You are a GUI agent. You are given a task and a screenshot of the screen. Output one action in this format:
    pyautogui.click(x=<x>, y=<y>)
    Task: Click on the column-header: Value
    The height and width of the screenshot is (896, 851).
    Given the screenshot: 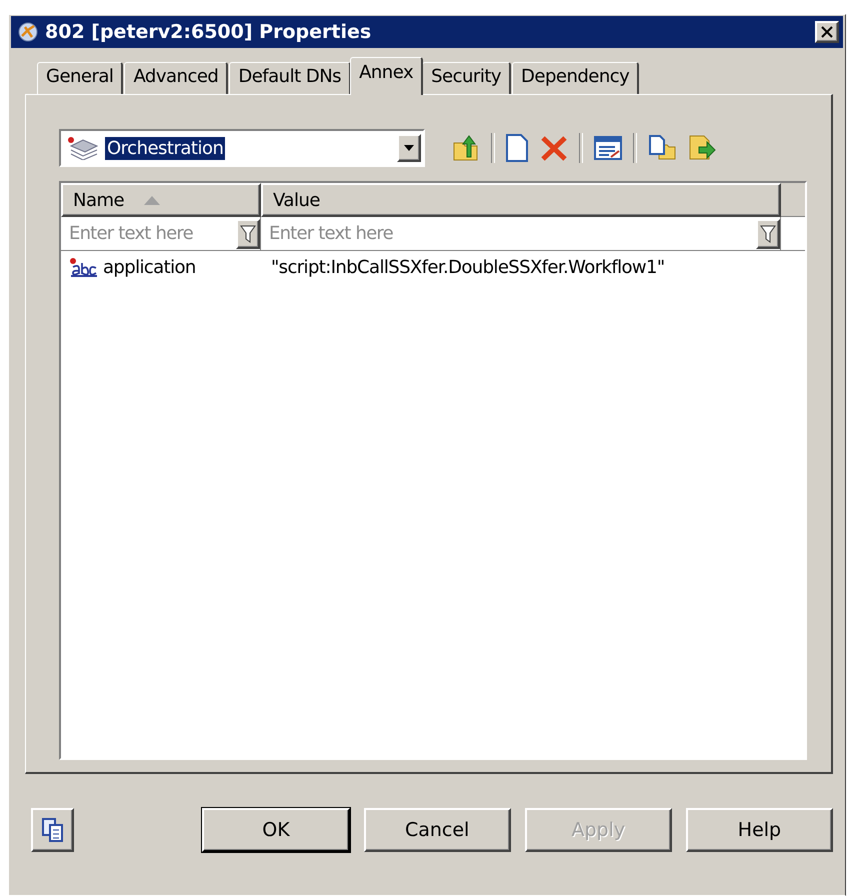 What is the action you would take?
    pyautogui.click(x=521, y=200)
    